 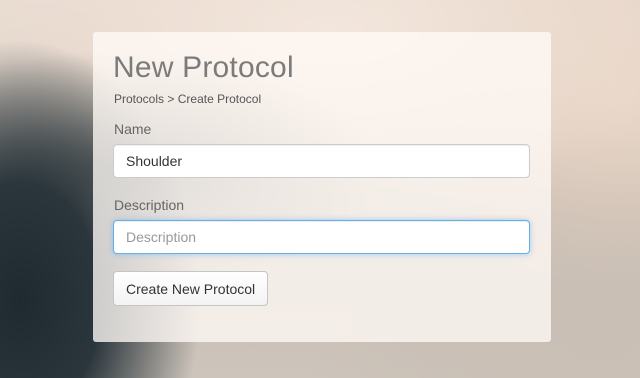 I want to click on breadcrumb-current: Create Protocol, so click(x=219, y=99).